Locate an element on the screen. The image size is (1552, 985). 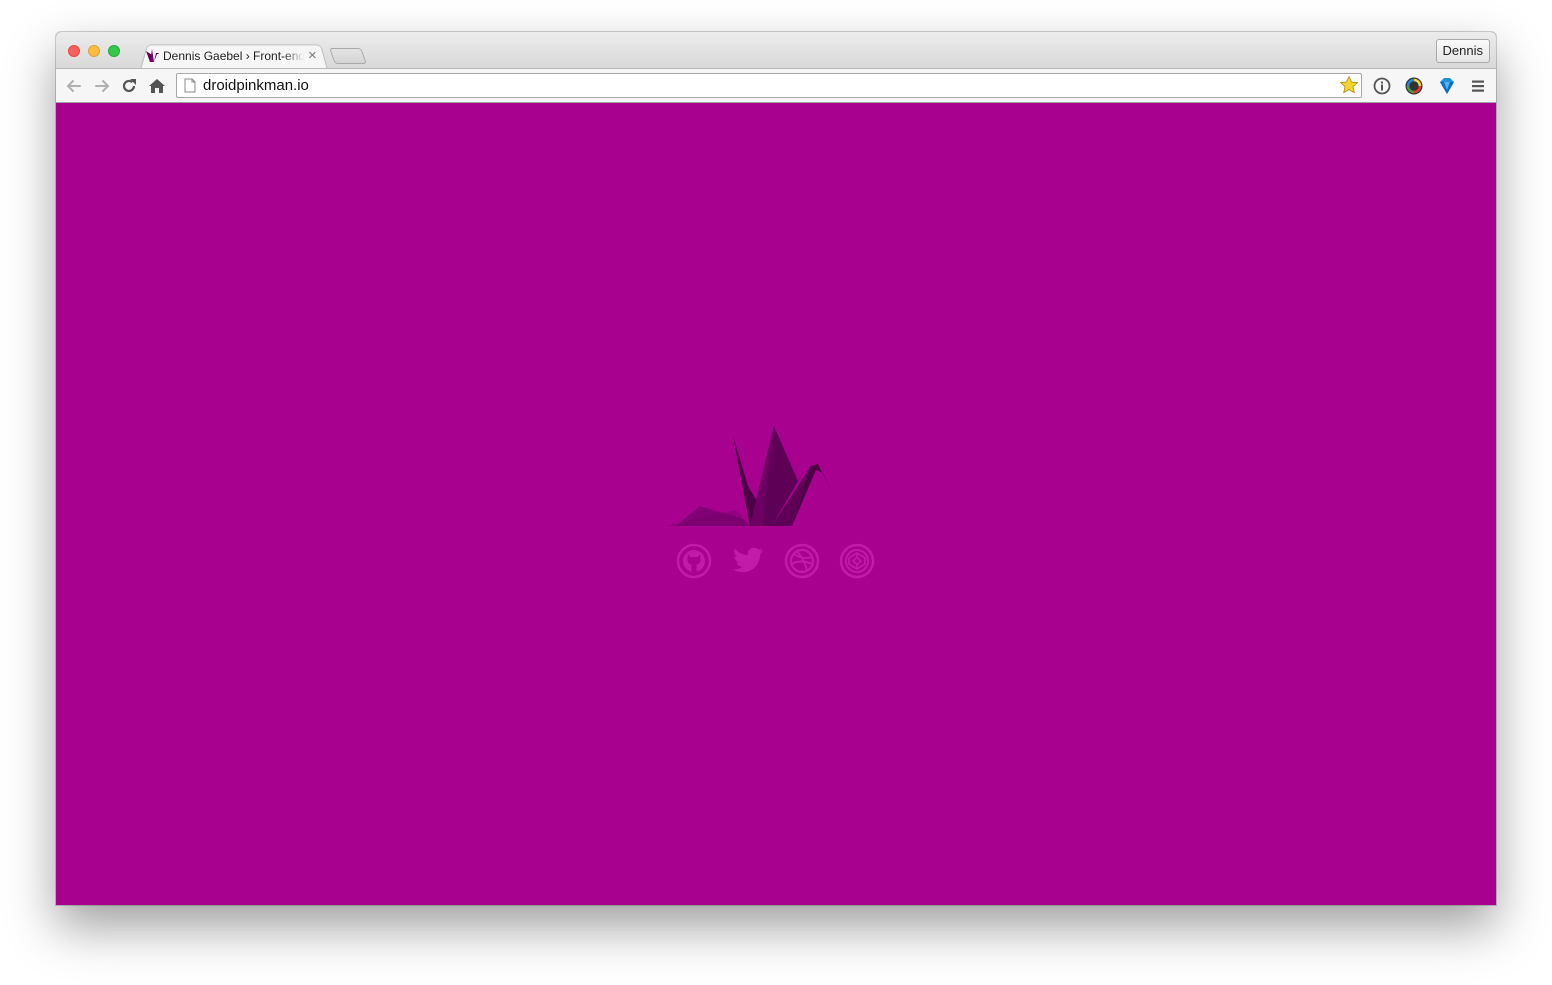
tab-content: Dennis Gaebel › Front-end × is located at coordinates (236, 57).